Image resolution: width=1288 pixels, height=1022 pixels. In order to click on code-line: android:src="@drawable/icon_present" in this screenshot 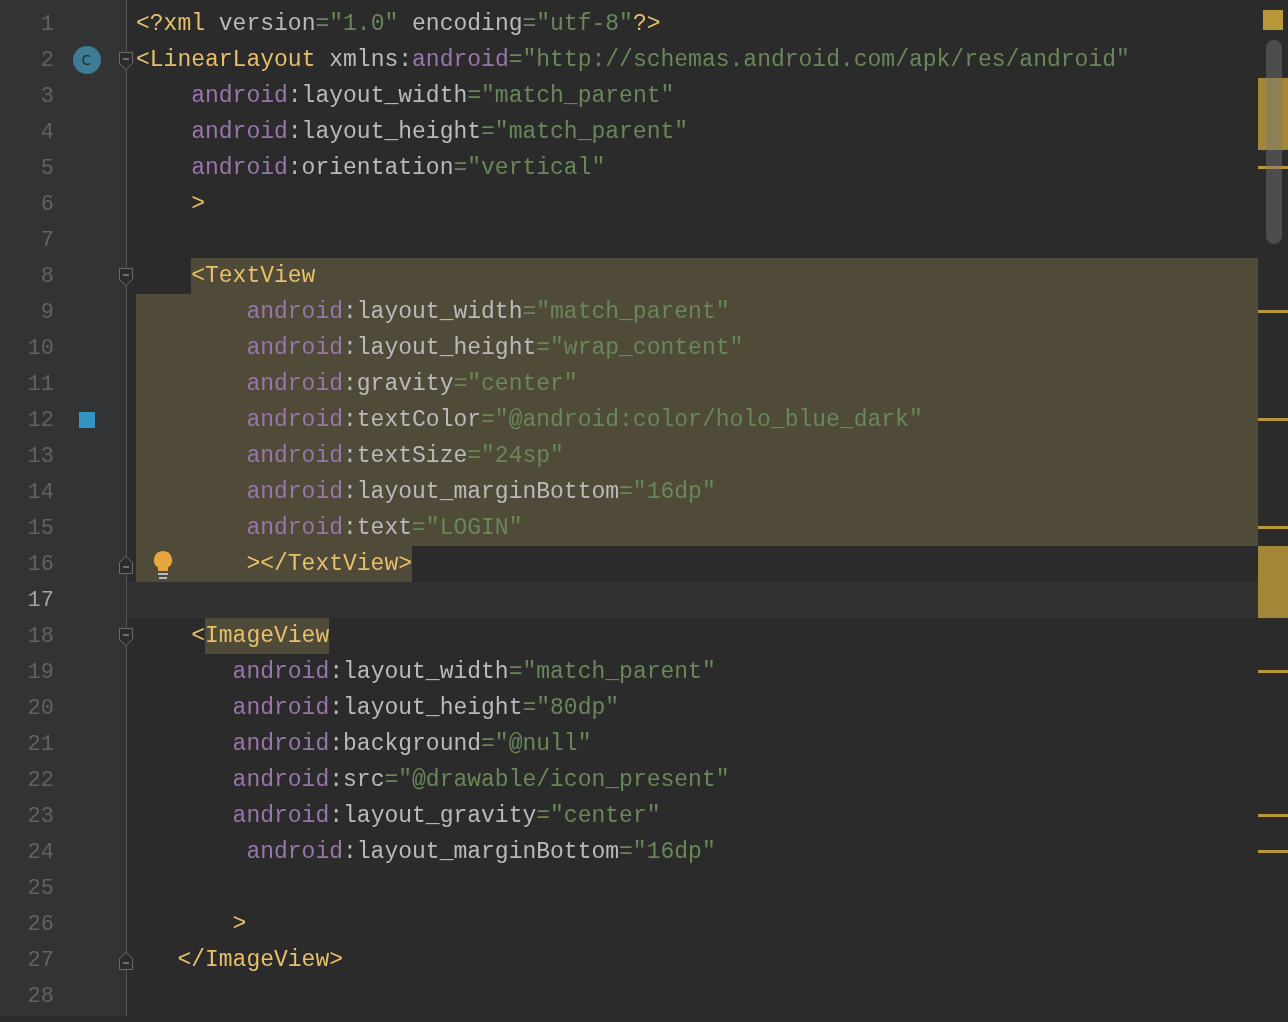, I will do `click(480, 780)`.